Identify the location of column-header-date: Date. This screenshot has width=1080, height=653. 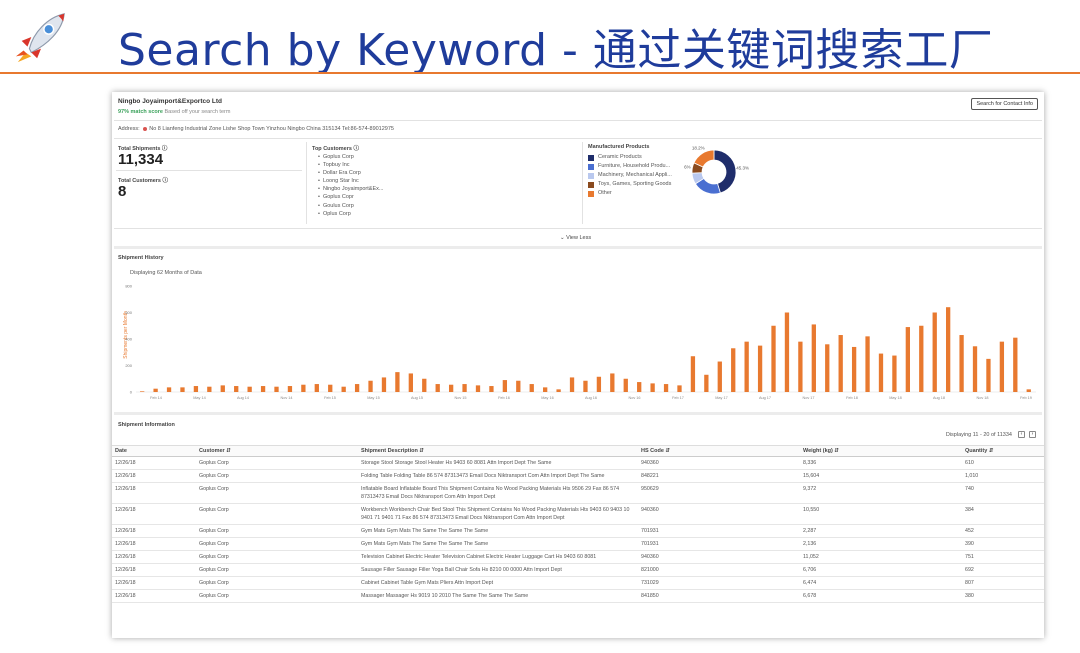
(154, 451).